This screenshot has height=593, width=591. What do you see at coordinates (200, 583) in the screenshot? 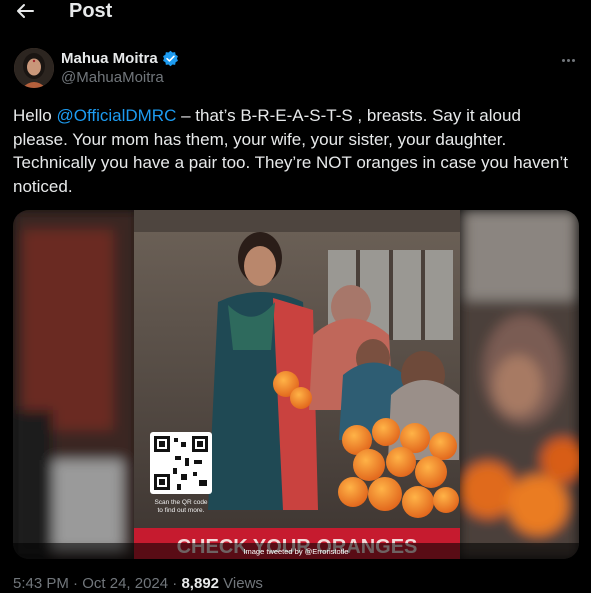
I see `views-count: 8,892` at bounding box center [200, 583].